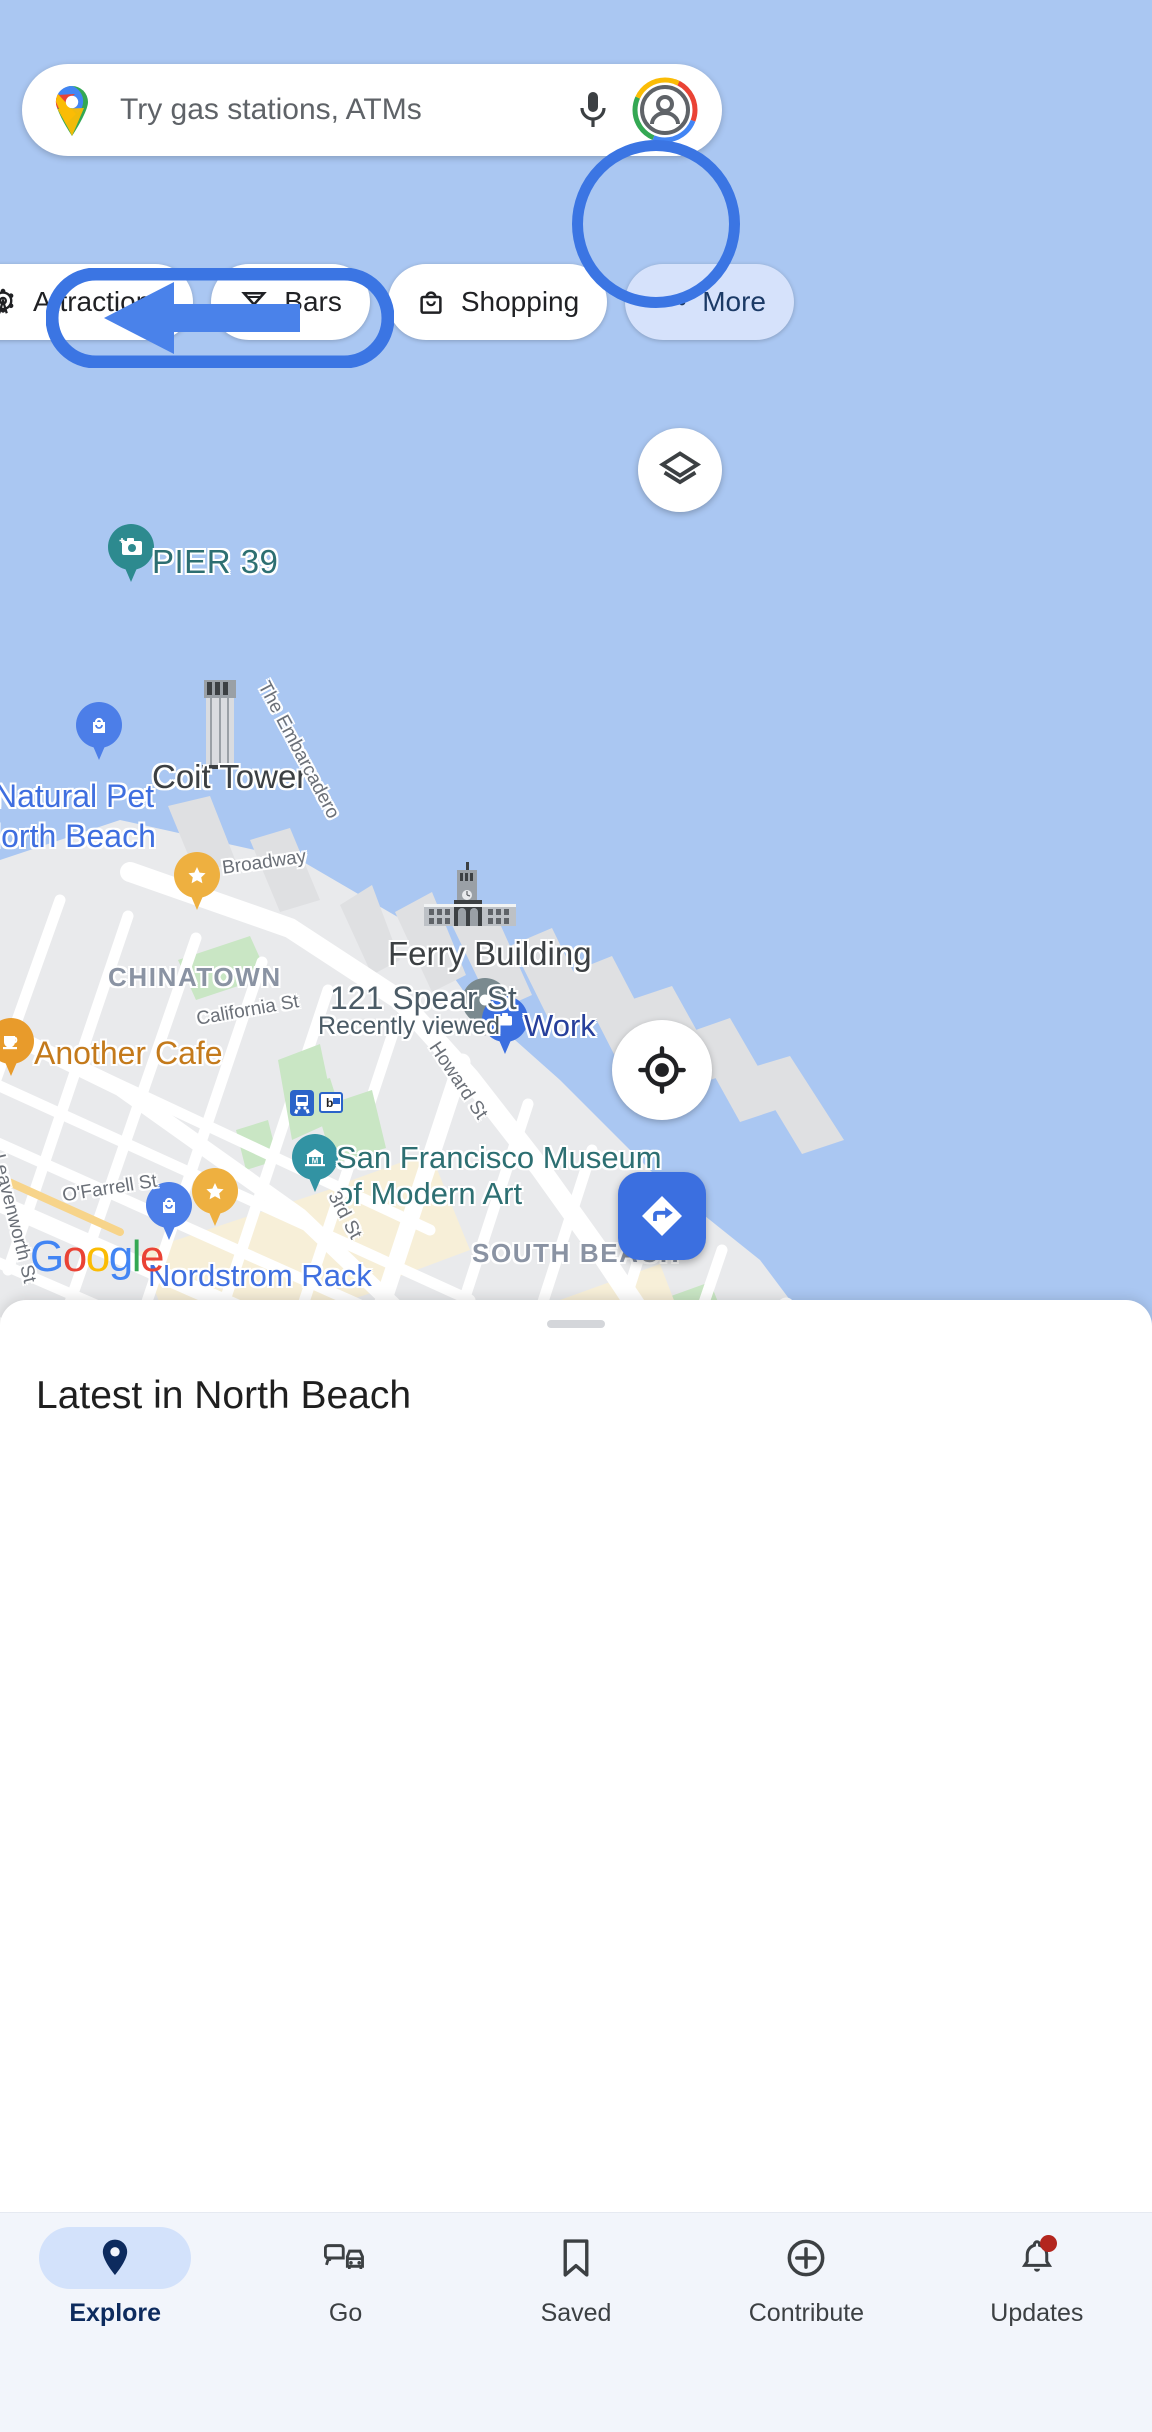 This screenshot has width=1152, height=2432. I want to click on nav-label: Explore, so click(115, 2313).